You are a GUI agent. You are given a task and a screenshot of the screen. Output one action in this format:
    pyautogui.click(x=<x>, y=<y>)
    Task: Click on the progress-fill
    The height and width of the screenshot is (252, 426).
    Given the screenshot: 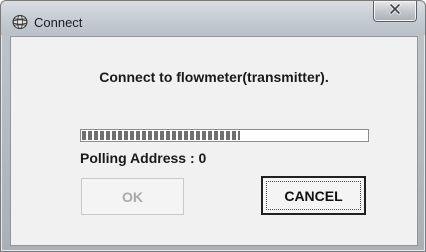 What is the action you would take?
    pyautogui.click(x=161, y=135)
    